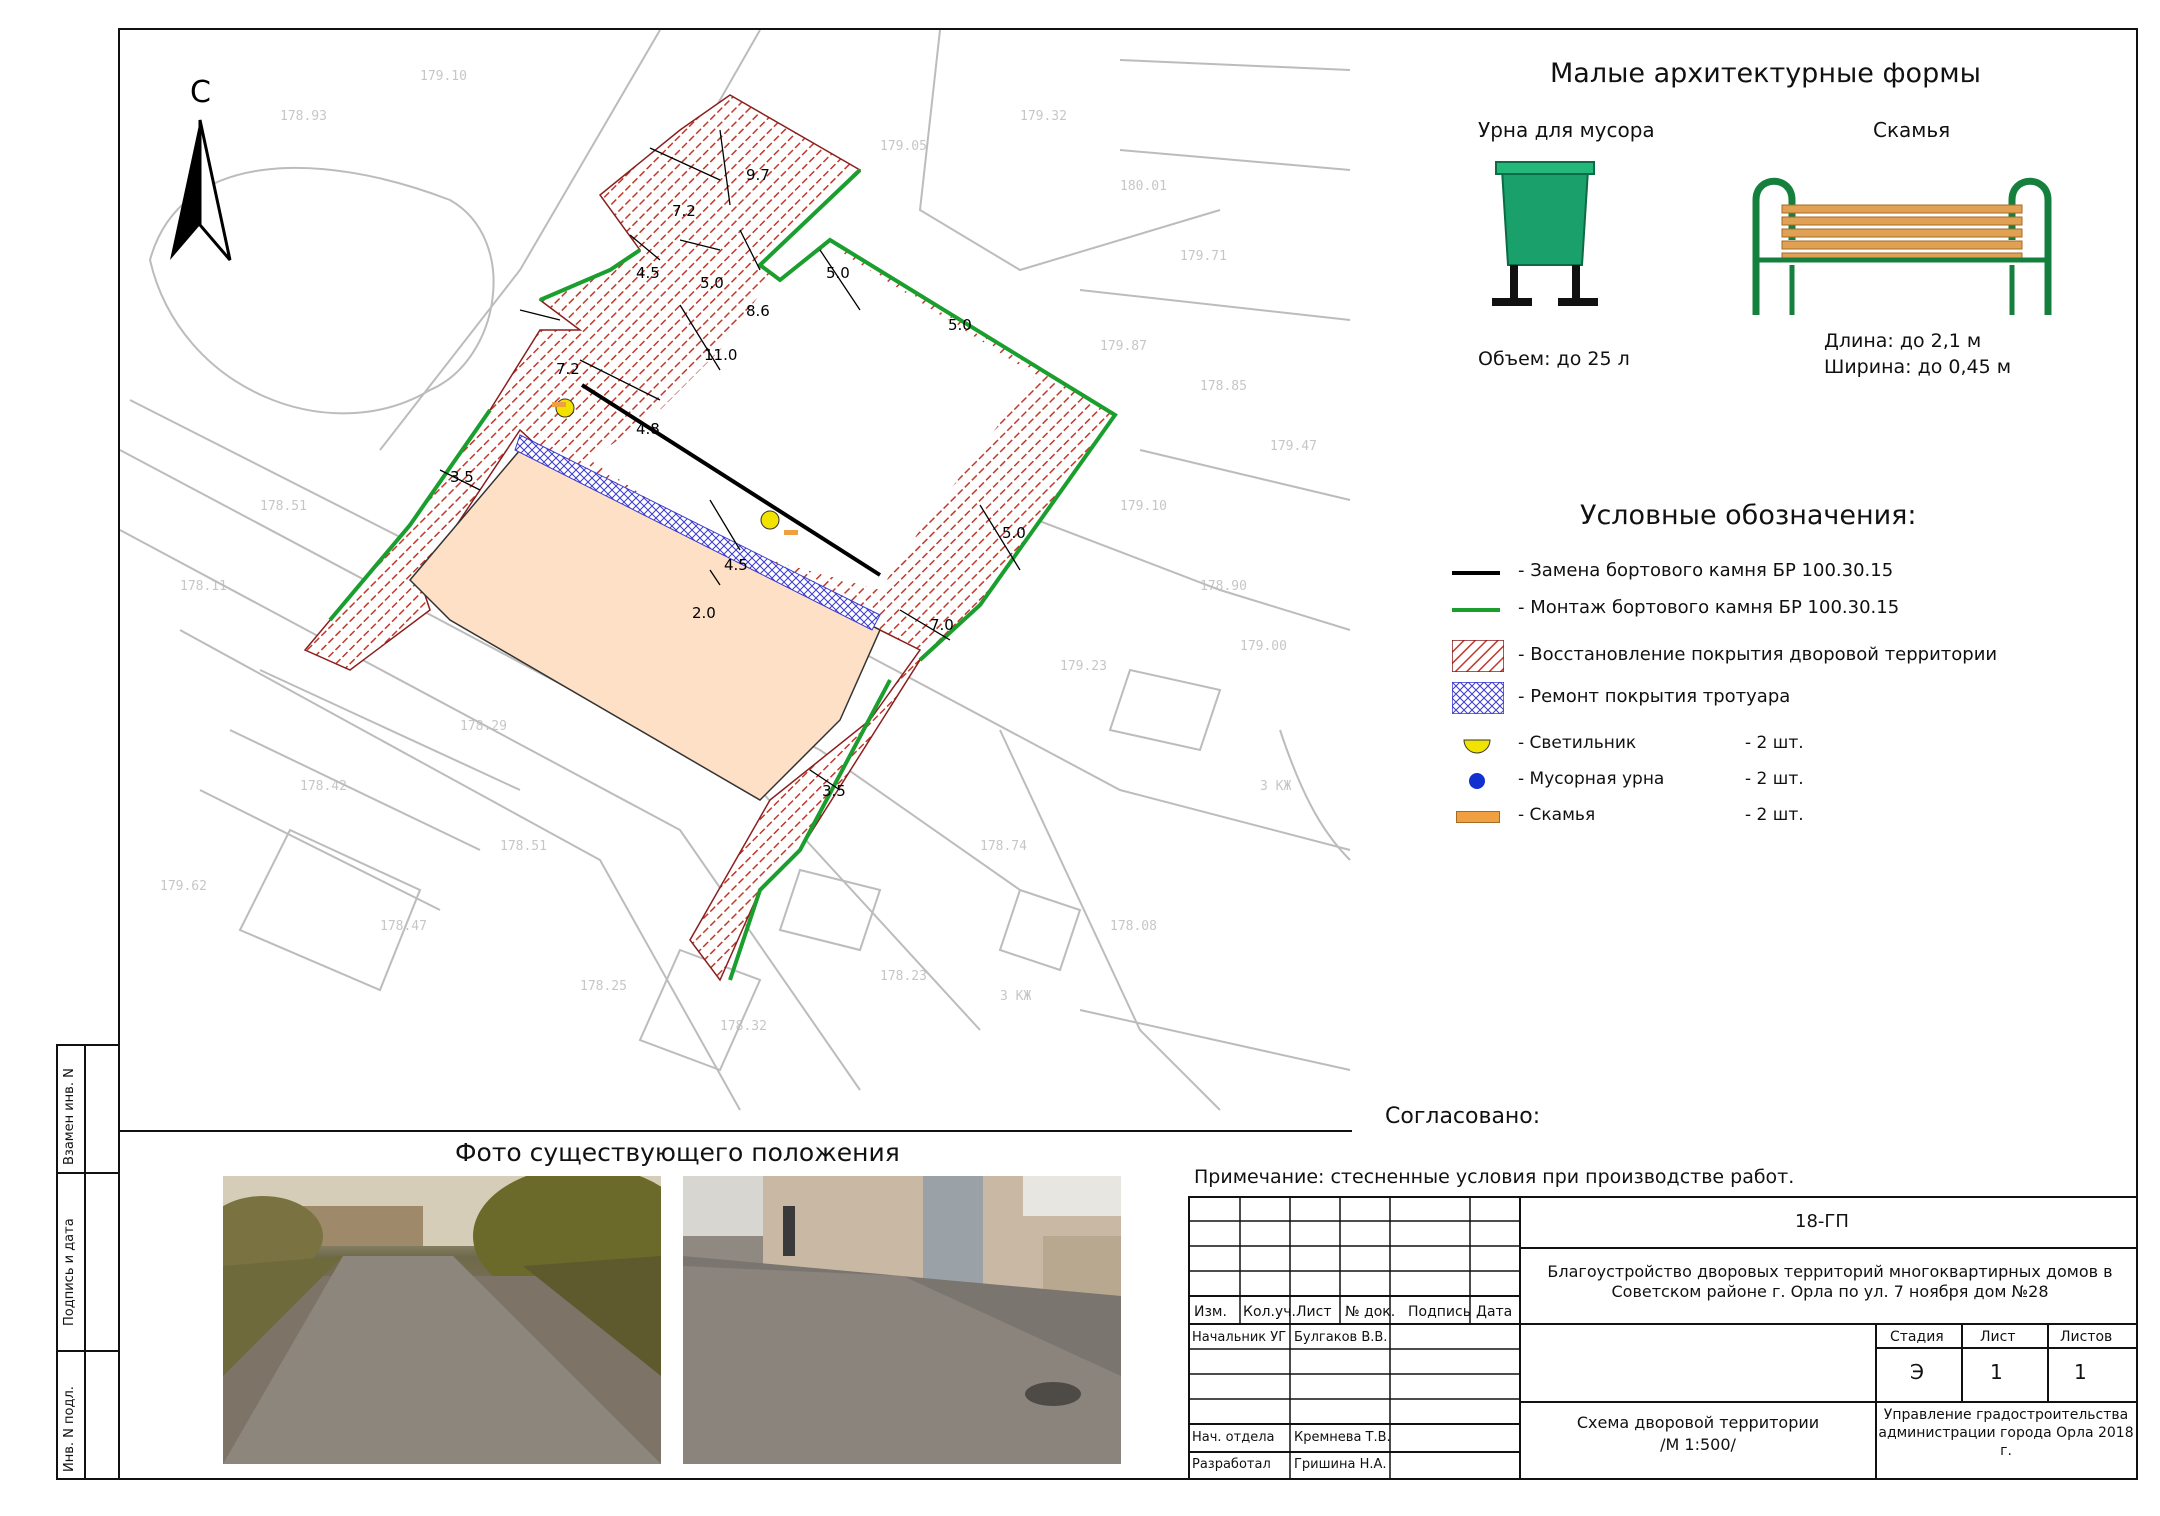  I want to click on dim-label: 9.7, so click(758, 175).